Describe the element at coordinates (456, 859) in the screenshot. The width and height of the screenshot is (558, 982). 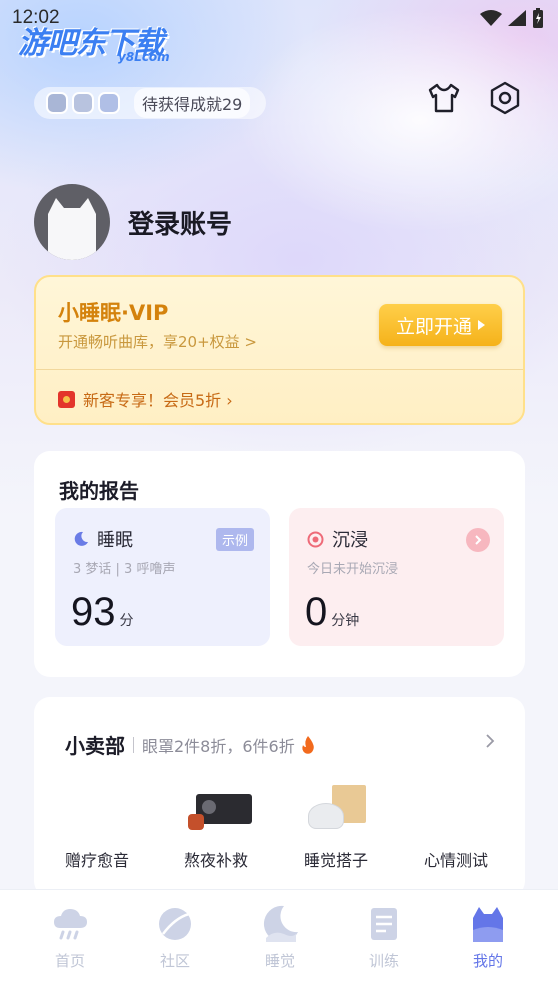
I see `shop-item: 心情测试` at that location.